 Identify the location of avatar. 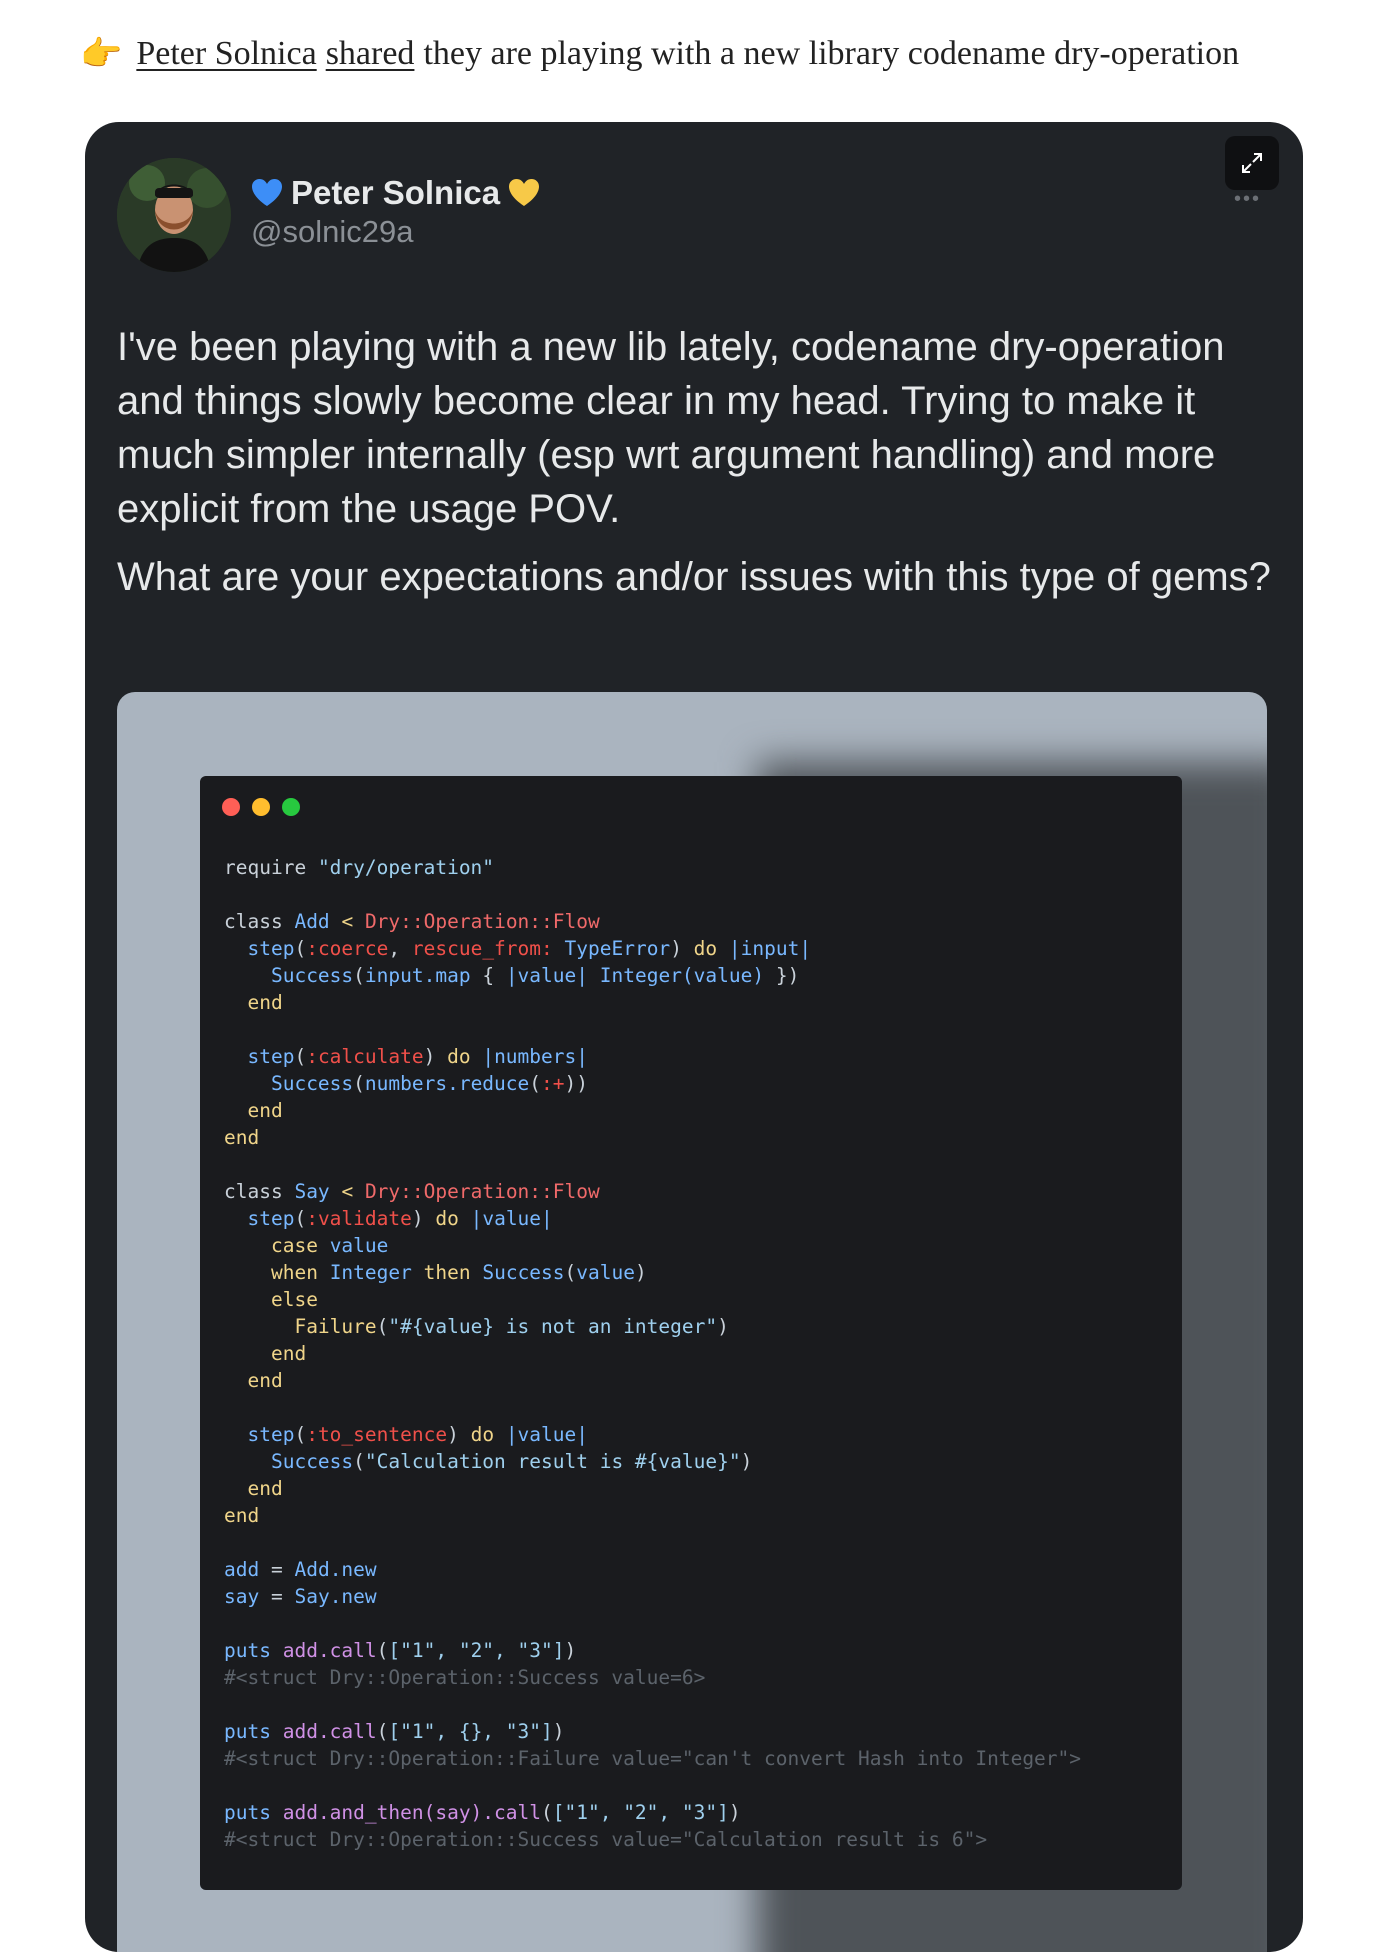
(174, 215).